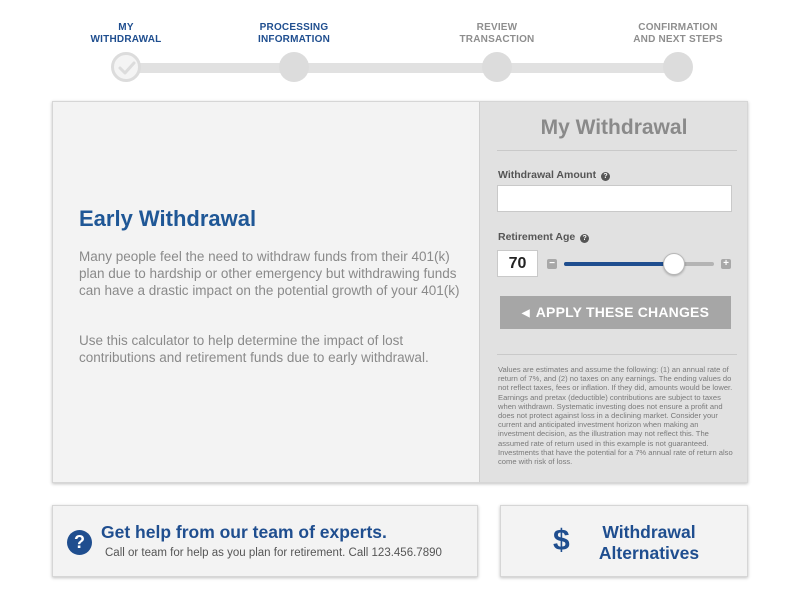 This screenshot has width=800, height=600. What do you see at coordinates (244, 532) in the screenshot?
I see `help-card-title: Get help from our team of experts.` at bounding box center [244, 532].